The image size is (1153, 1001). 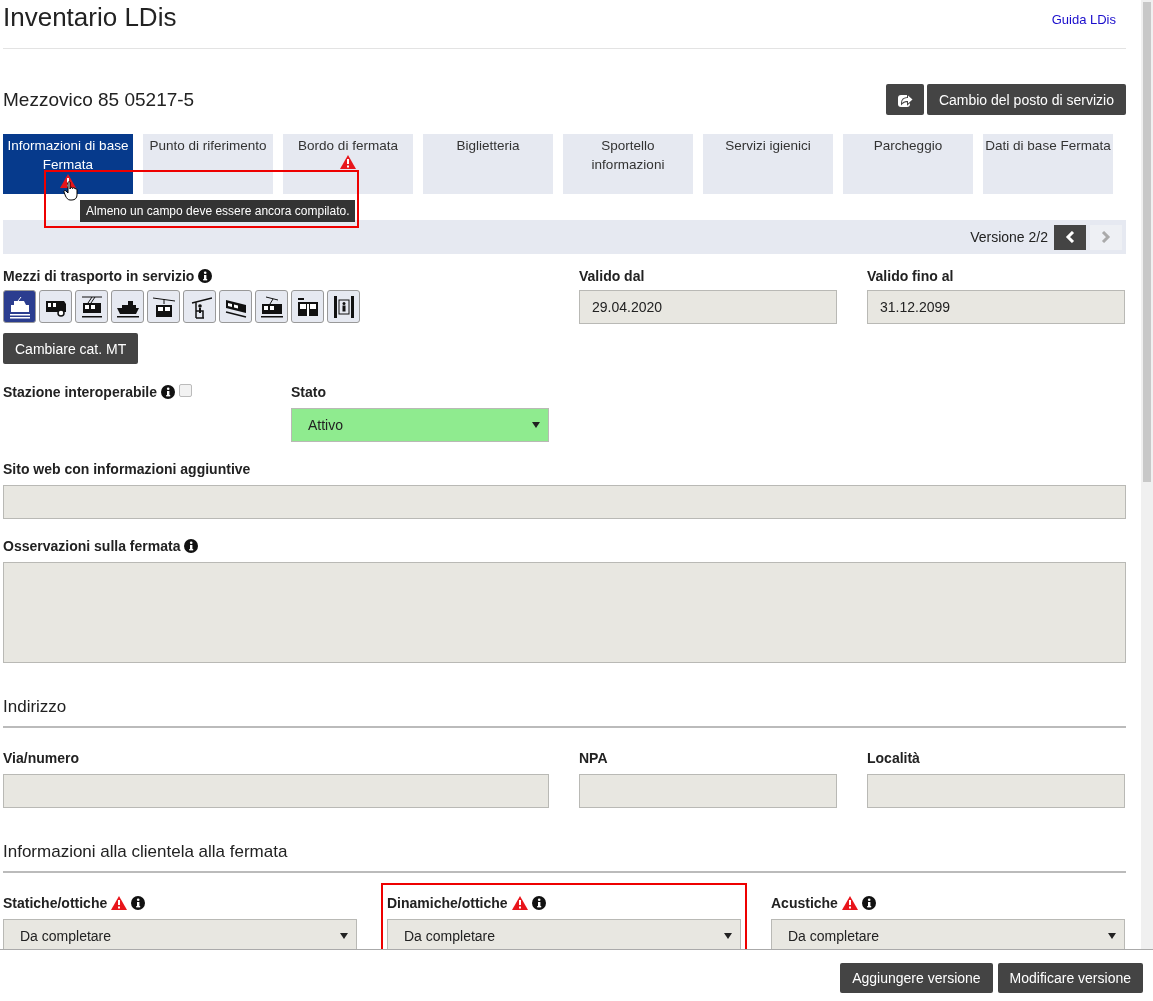 I want to click on funicular-icon, so click(x=235, y=306).